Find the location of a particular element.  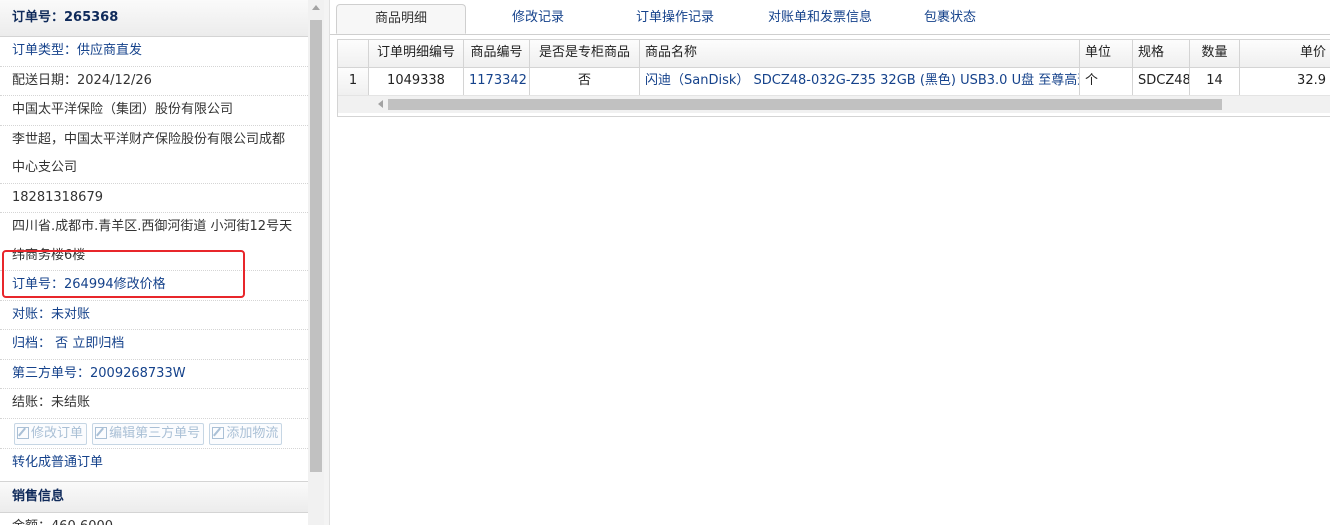

archive-label: 归档： is located at coordinates (32, 343).